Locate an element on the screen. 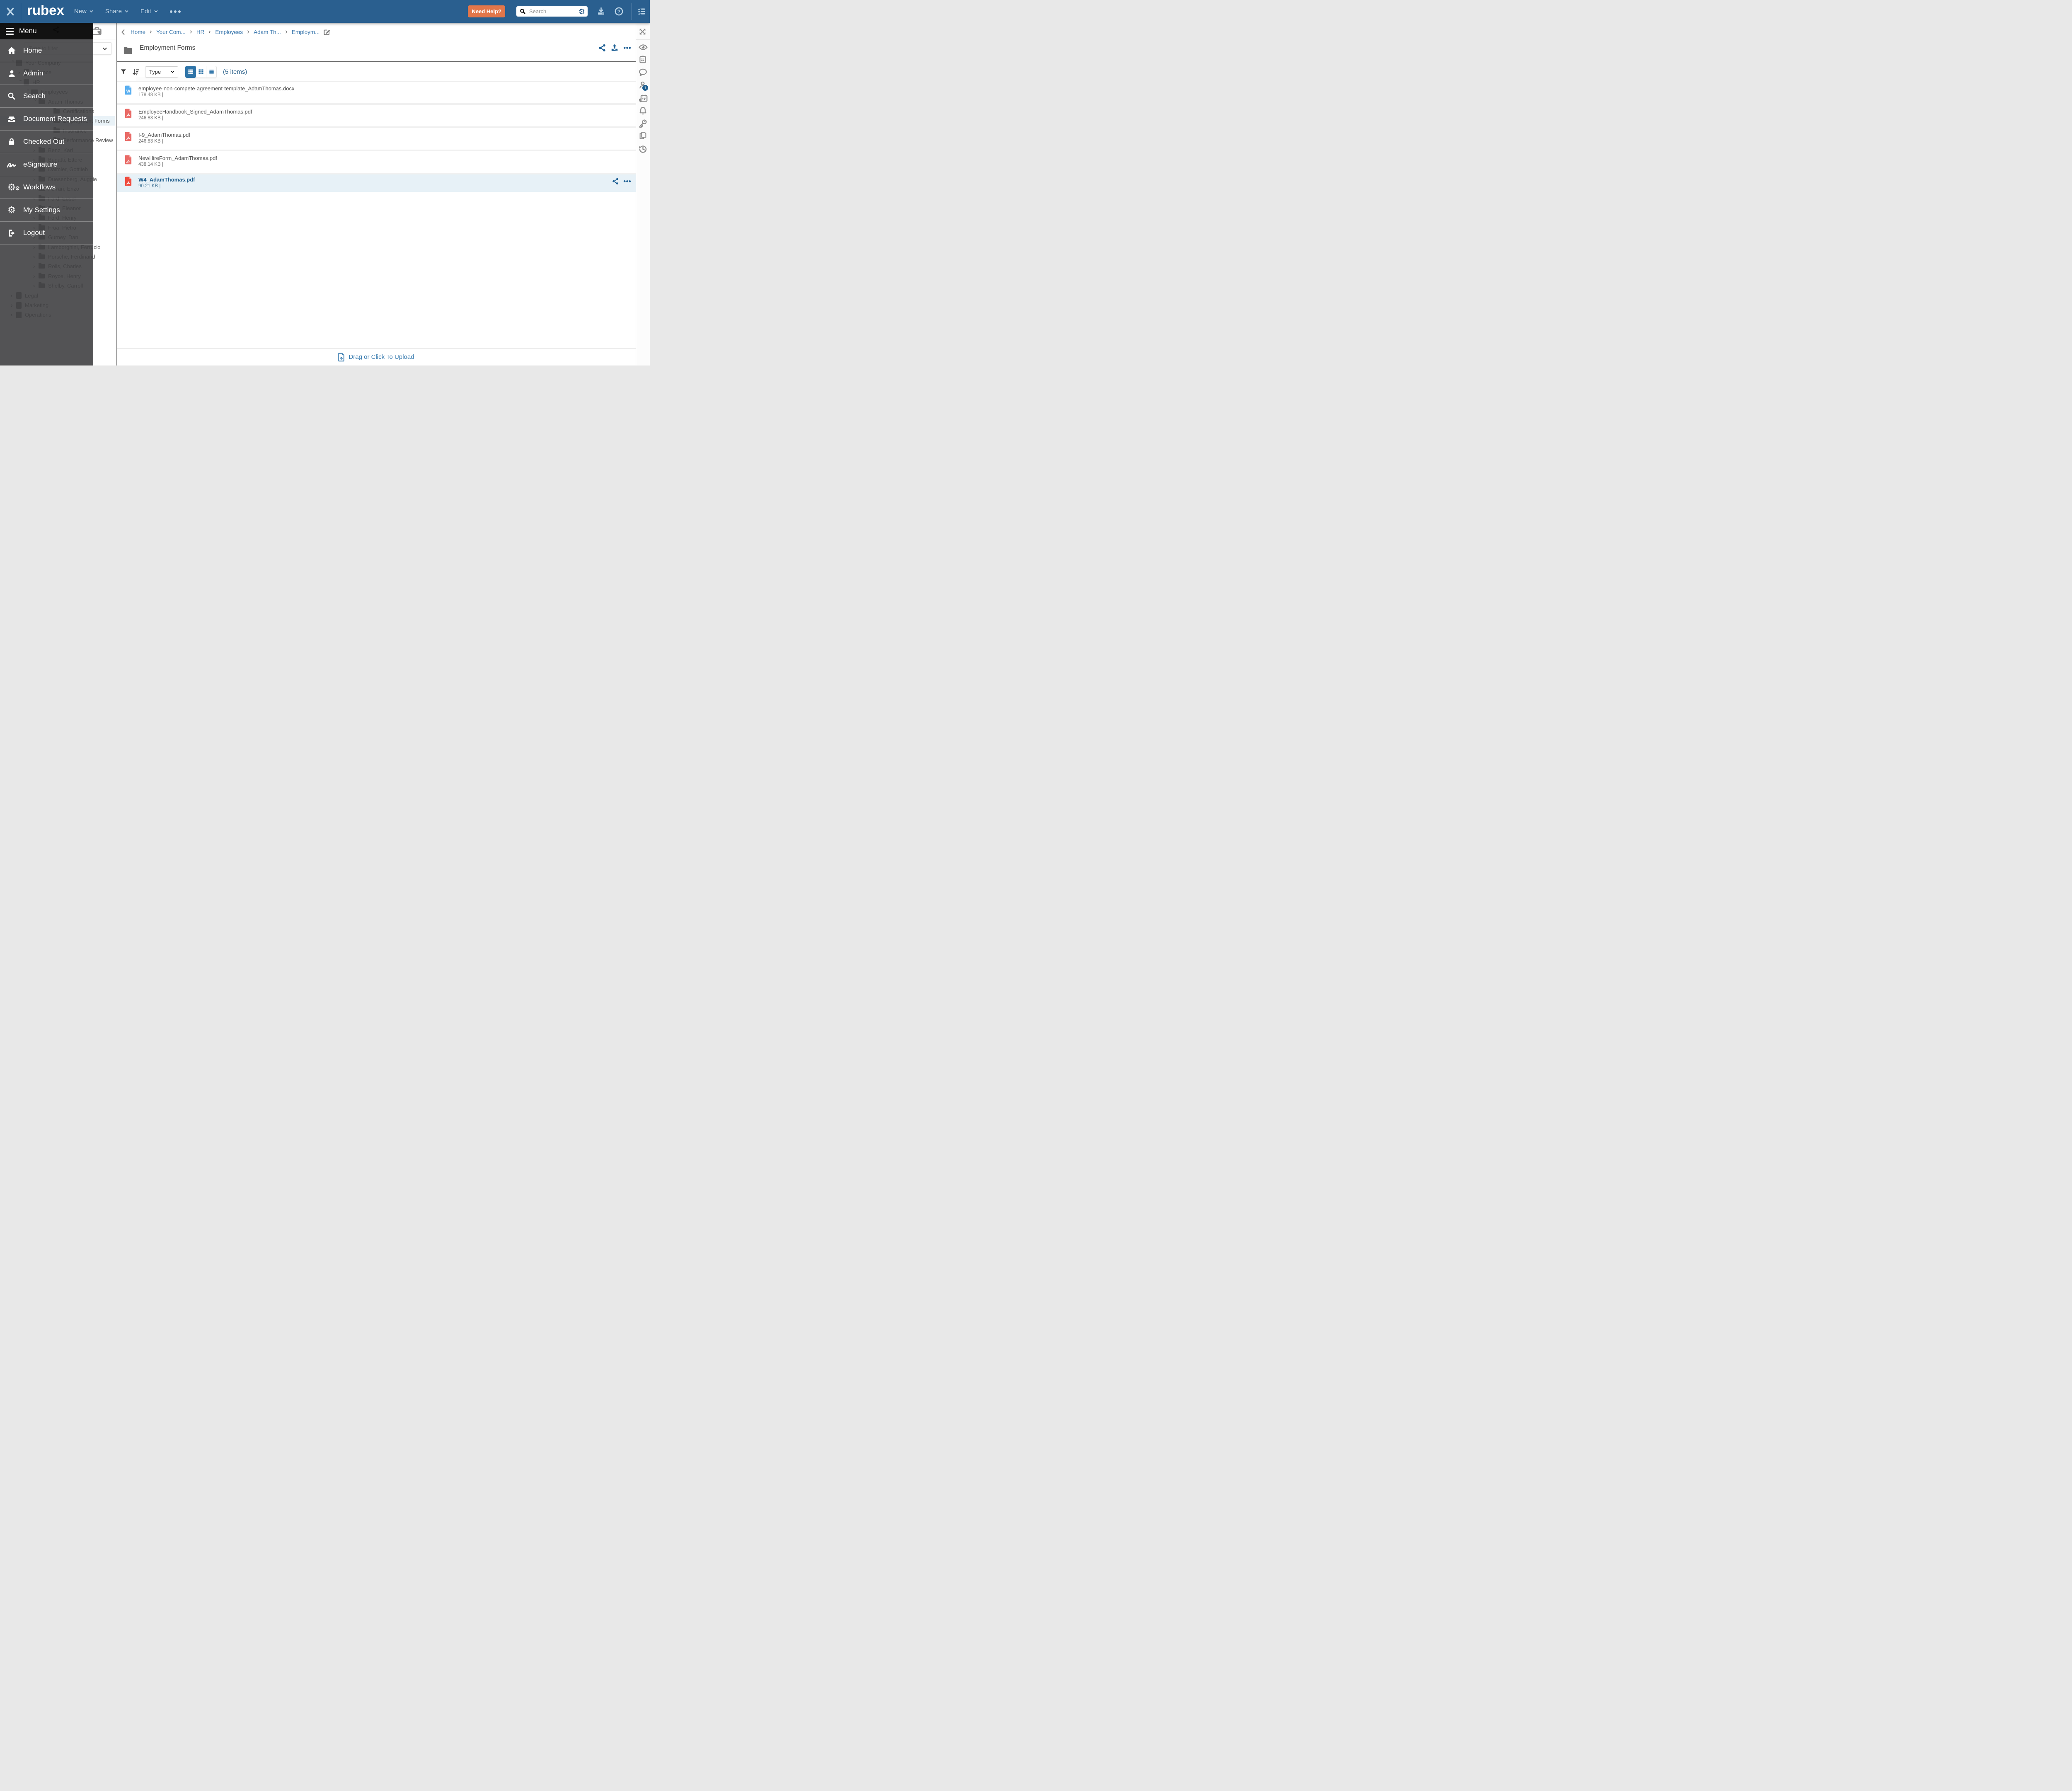  sidebar-item-label: Document Requests is located at coordinates (55, 119).